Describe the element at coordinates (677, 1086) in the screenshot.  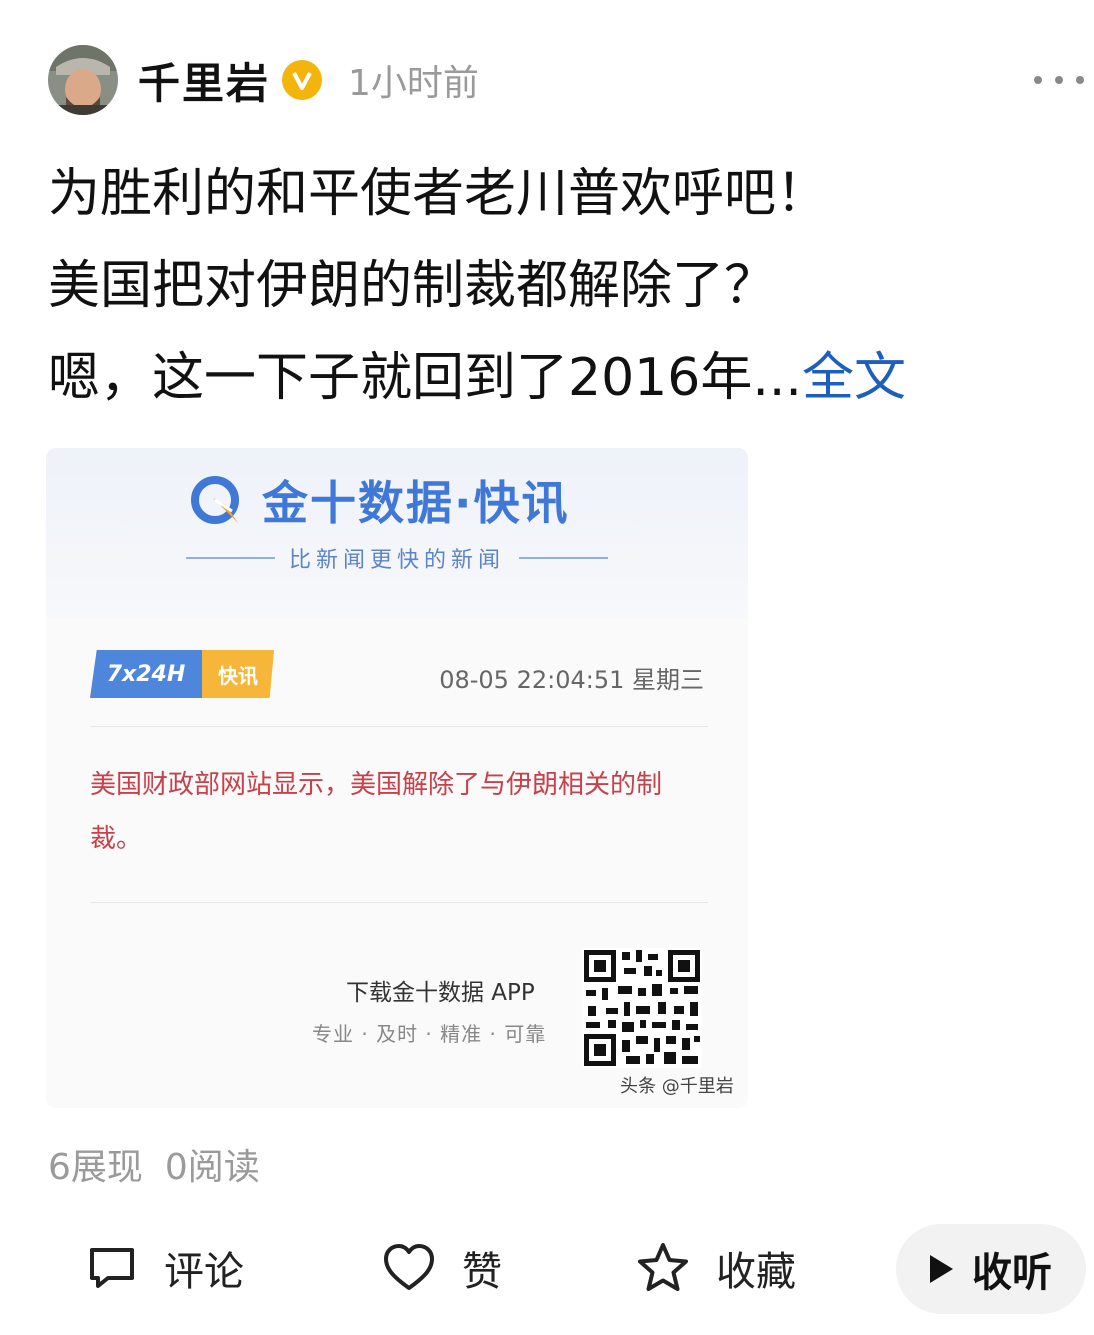
I see `watermark: 头条 @千里岩` at that location.